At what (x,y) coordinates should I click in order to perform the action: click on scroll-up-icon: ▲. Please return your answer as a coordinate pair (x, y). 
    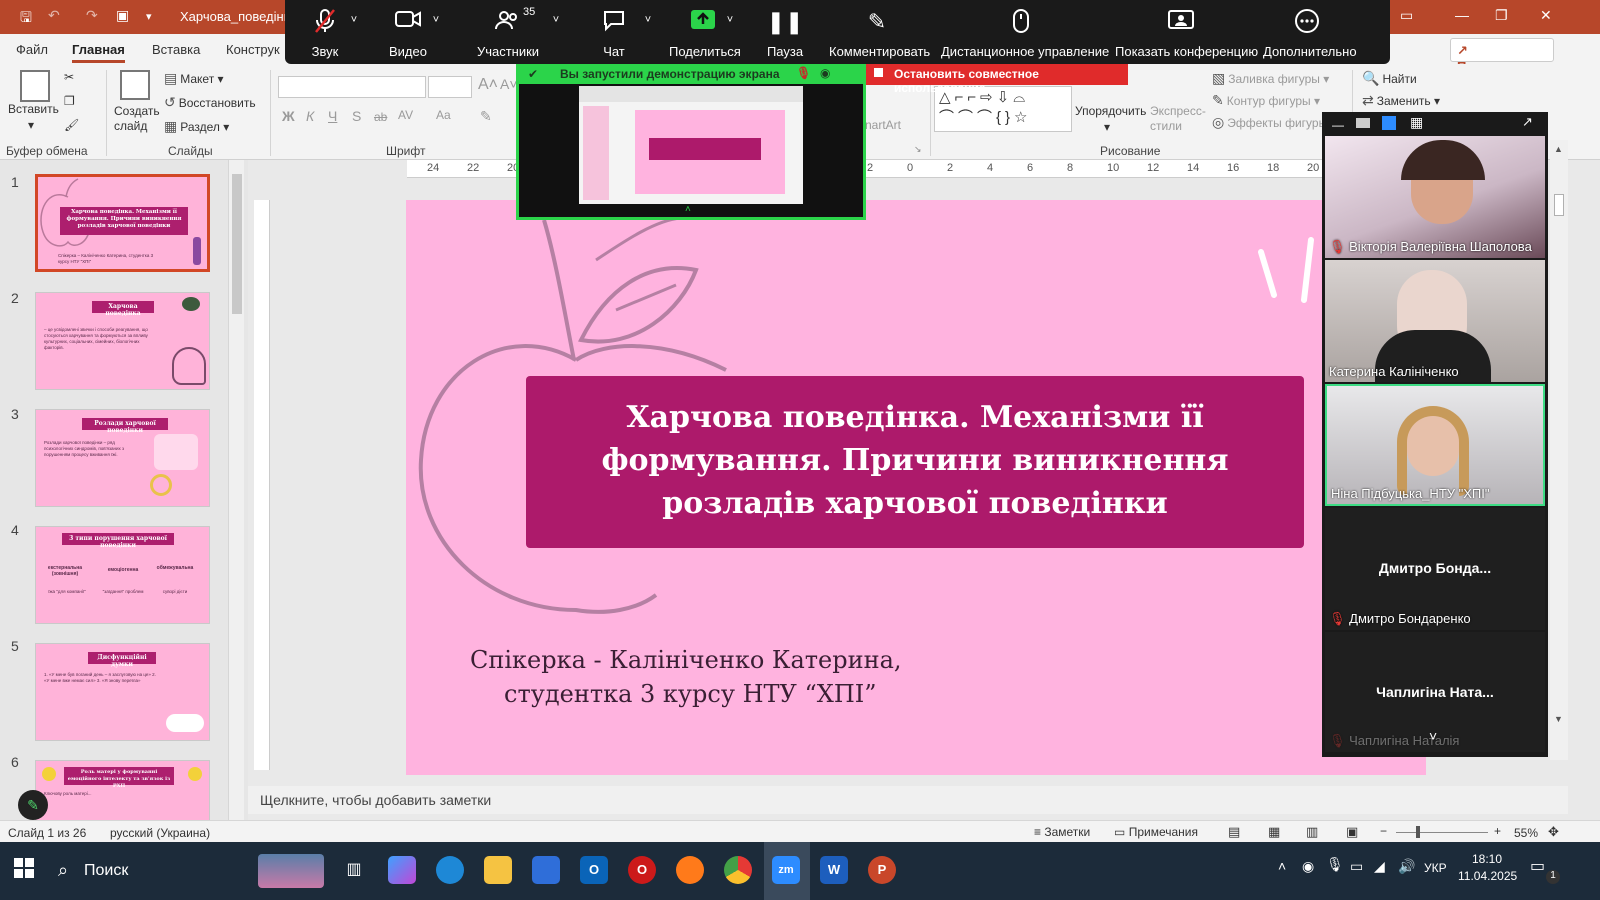
    Looking at the image, I should click on (1558, 149).